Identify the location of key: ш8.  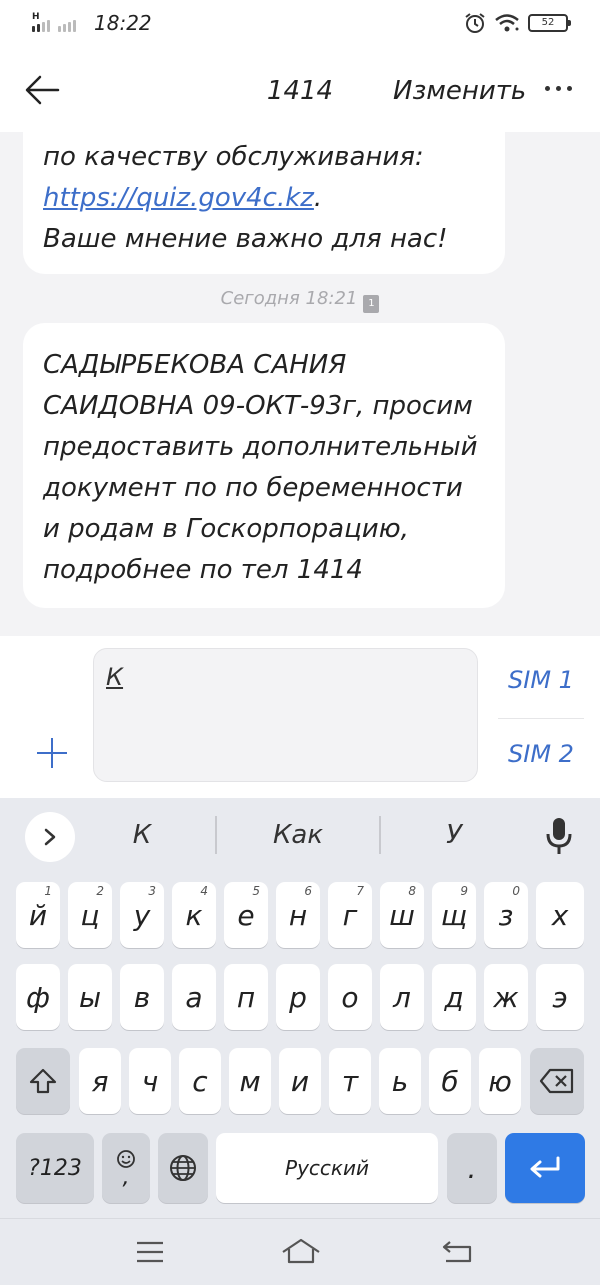
(402, 915).